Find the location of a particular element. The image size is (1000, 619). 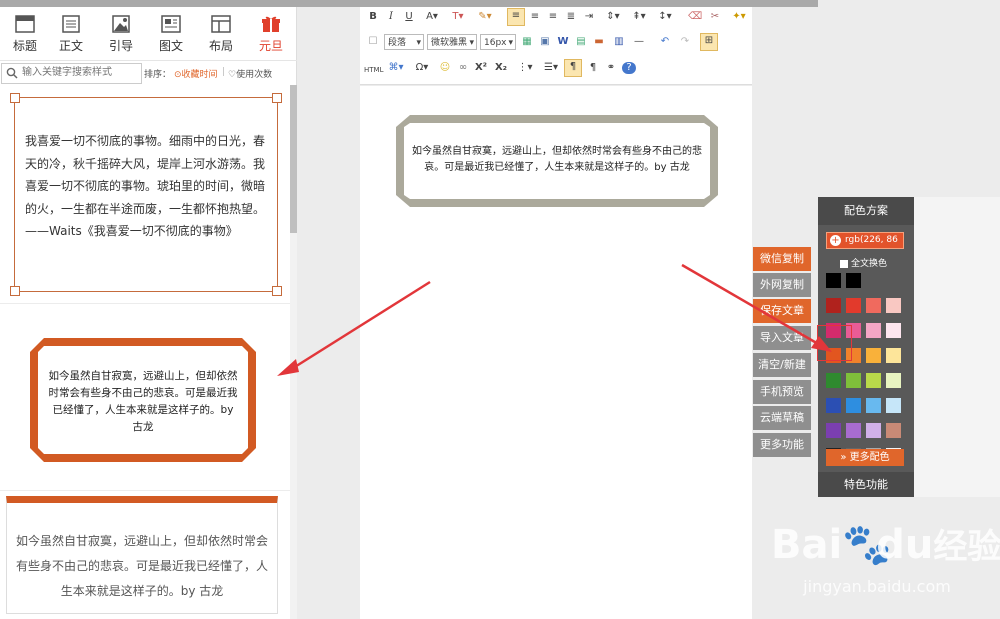

watermark-brand: Bai is located at coordinates (807, 545).